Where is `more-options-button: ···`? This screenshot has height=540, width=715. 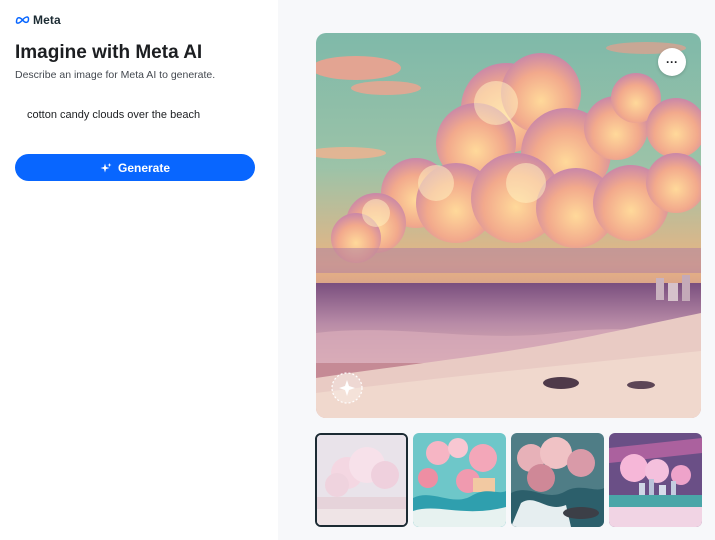 more-options-button: ··· is located at coordinates (672, 62).